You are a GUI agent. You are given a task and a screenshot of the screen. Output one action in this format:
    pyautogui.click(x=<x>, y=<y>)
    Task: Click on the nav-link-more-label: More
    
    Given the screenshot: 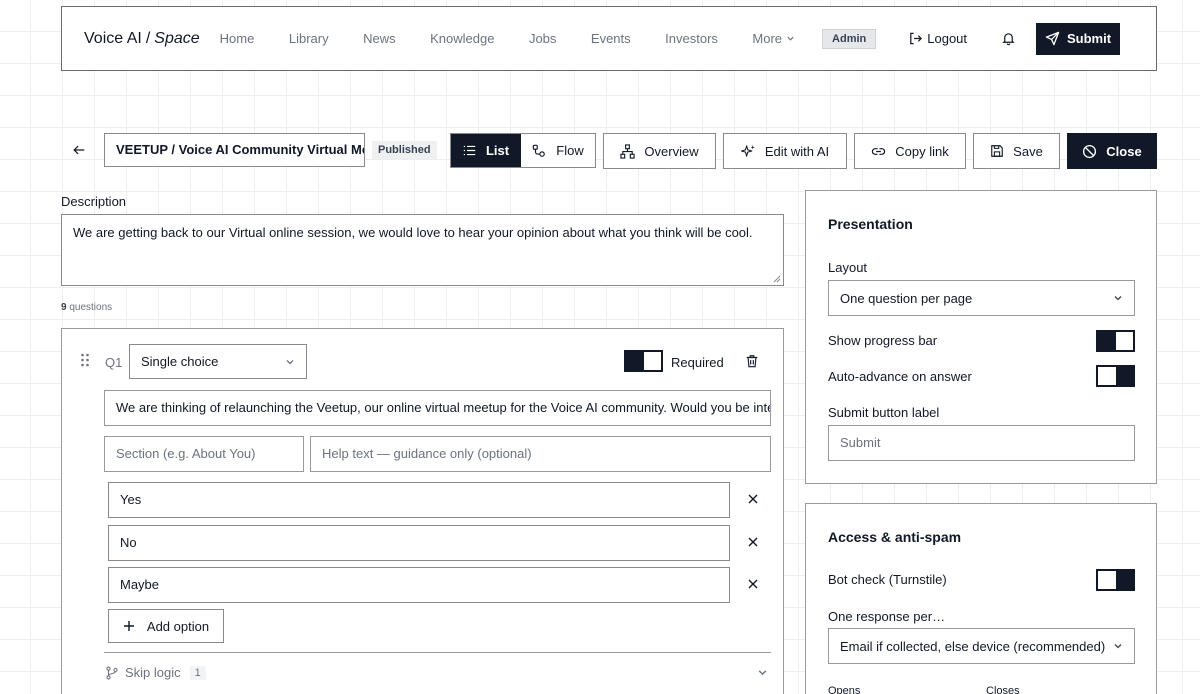 What is the action you would take?
    pyautogui.click(x=767, y=38)
    